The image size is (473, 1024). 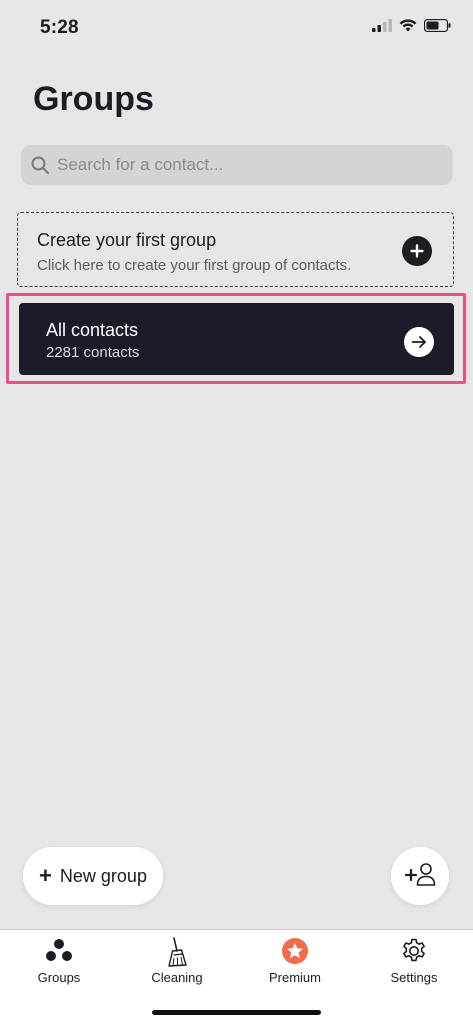 I want to click on gear-icon, so click(x=414, y=951).